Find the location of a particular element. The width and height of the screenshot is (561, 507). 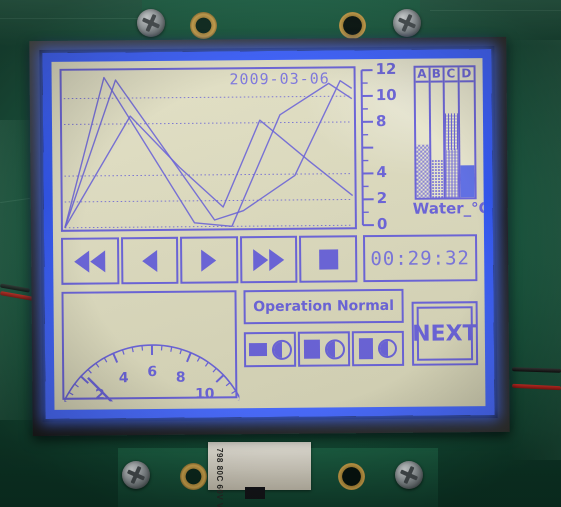

water-column-header-D: D is located at coordinates (466, 74).